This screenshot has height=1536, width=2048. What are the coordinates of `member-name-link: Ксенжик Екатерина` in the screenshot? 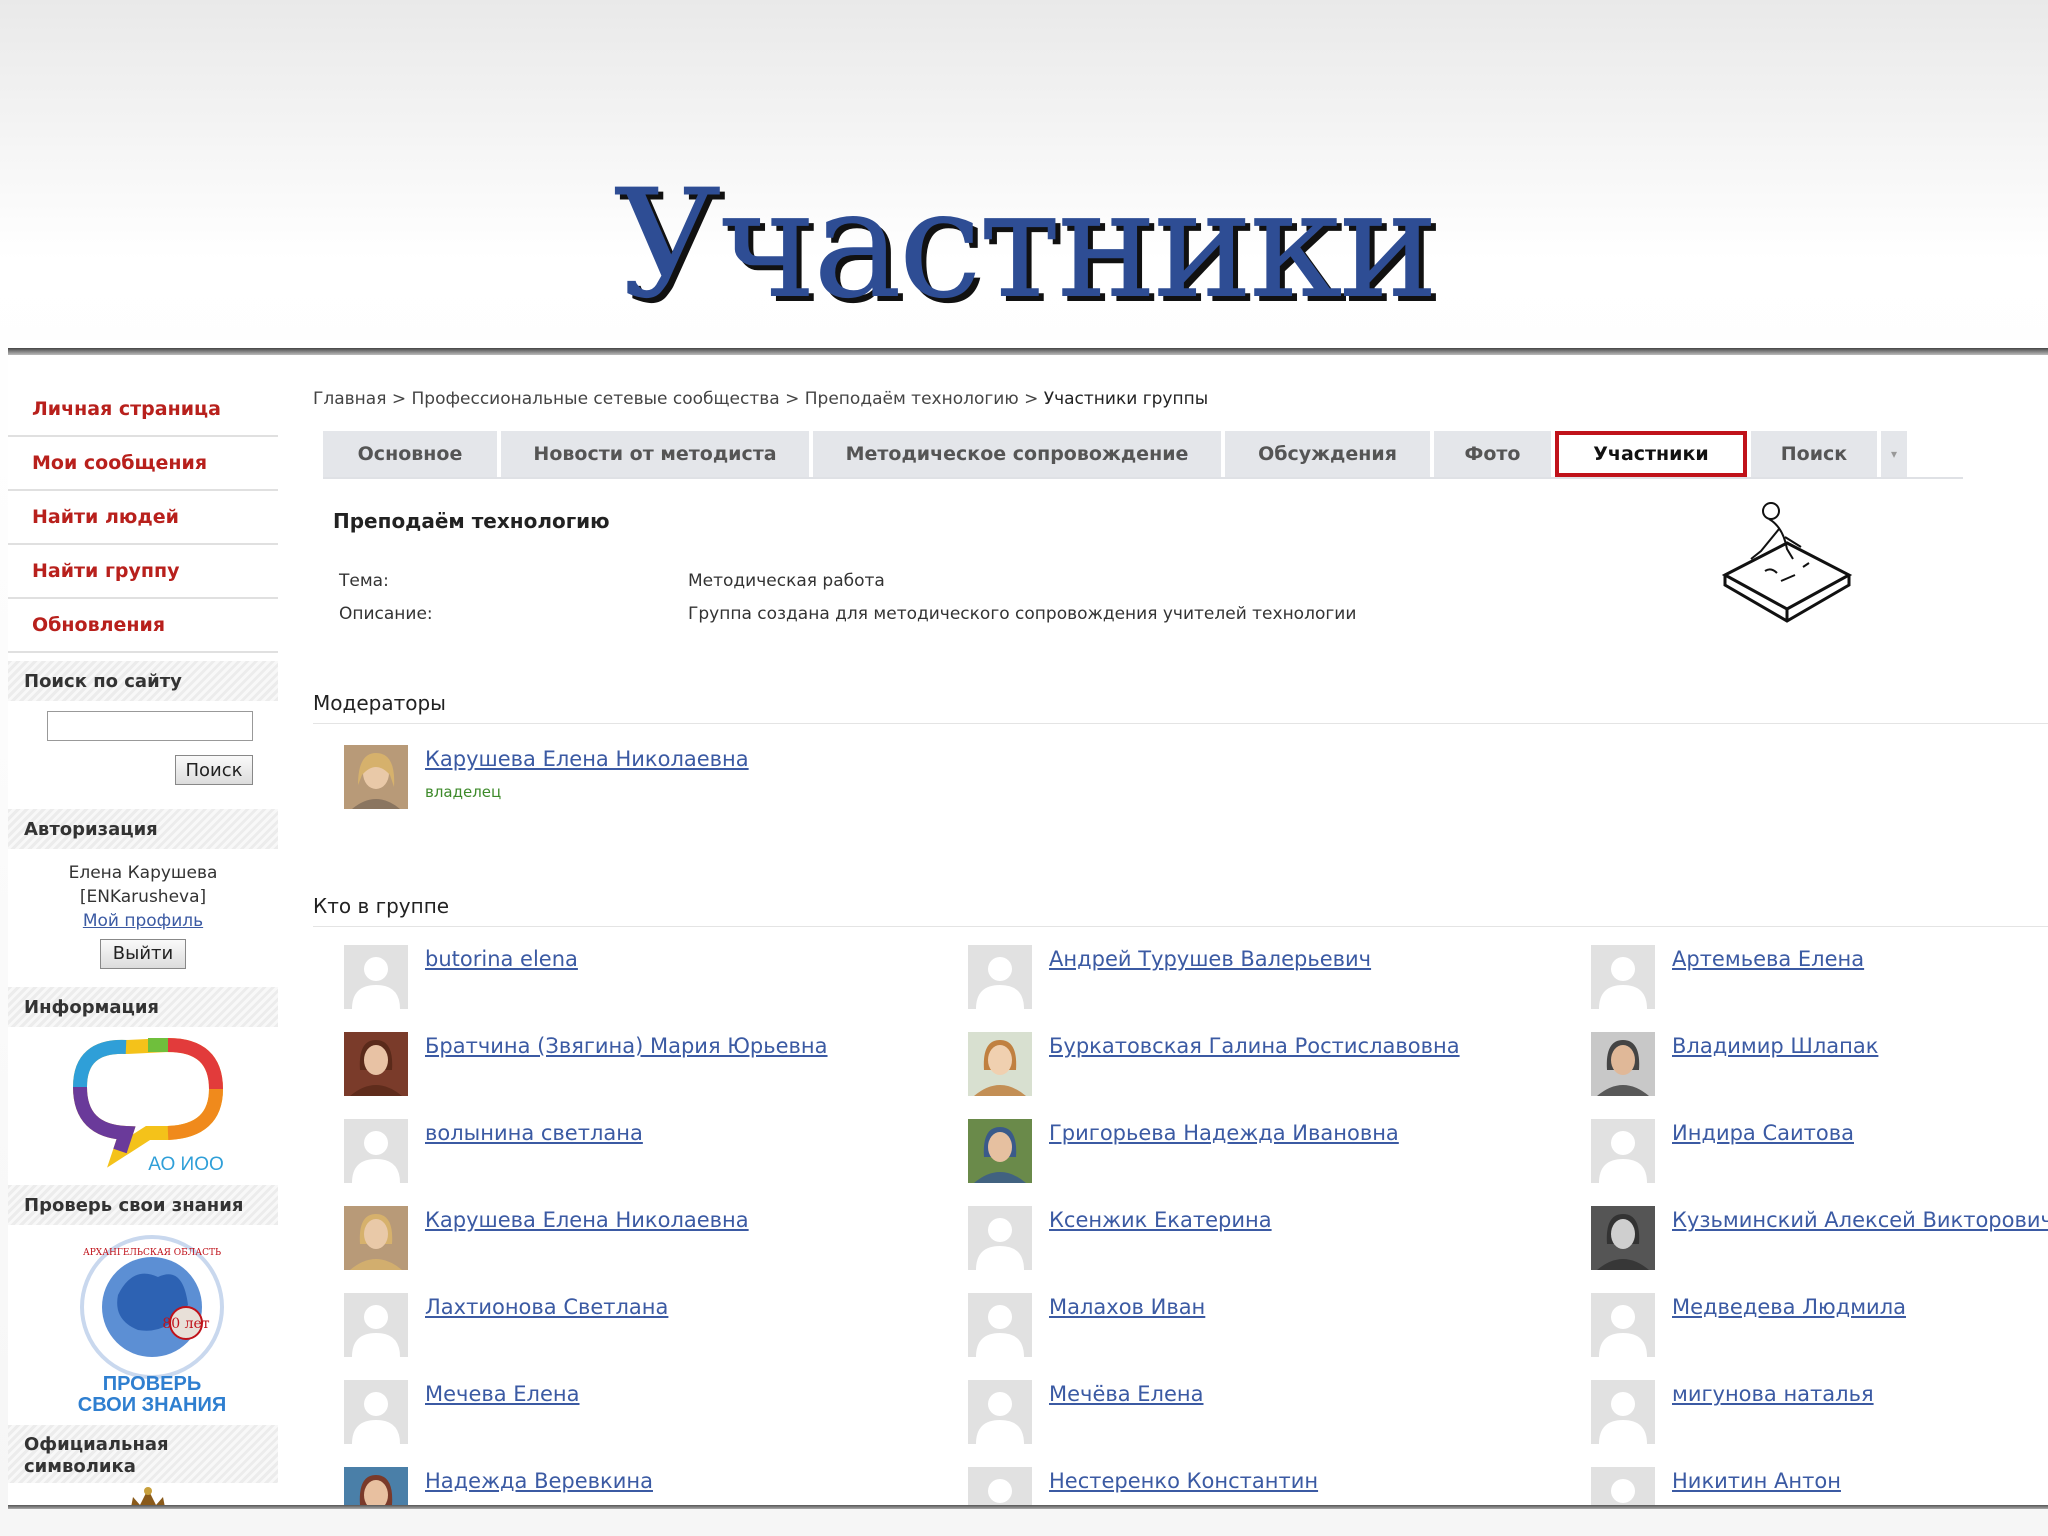 It's located at (1160, 1220).